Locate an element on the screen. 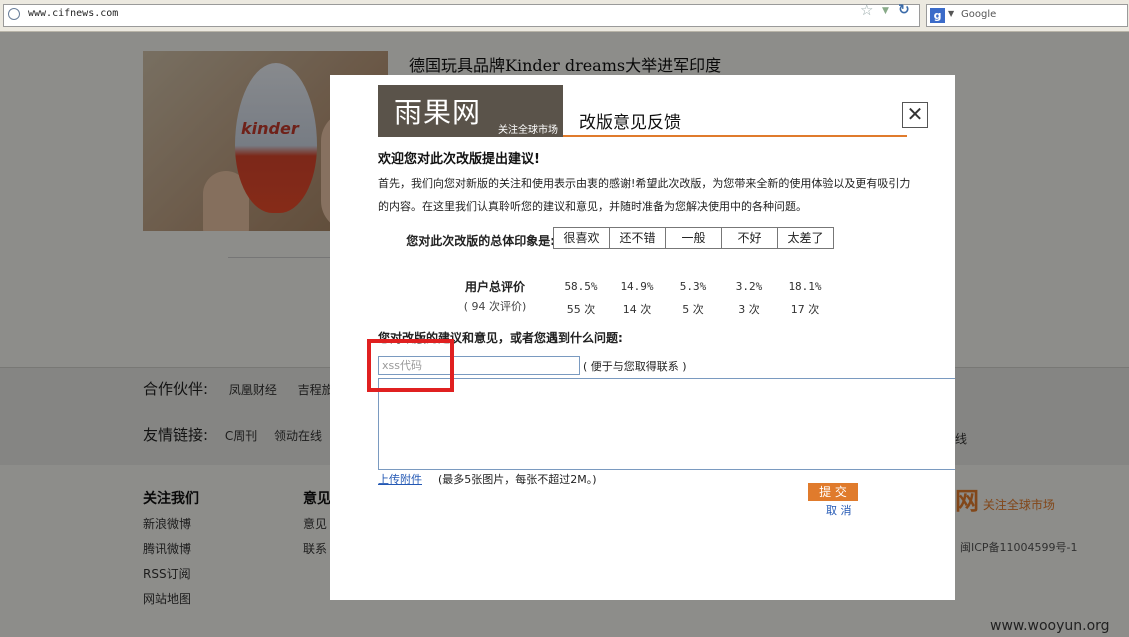 This screenshot has width=1129, height=637. site-logo: 雨果网 关注全球市场 is located at coordinates (470, 111).